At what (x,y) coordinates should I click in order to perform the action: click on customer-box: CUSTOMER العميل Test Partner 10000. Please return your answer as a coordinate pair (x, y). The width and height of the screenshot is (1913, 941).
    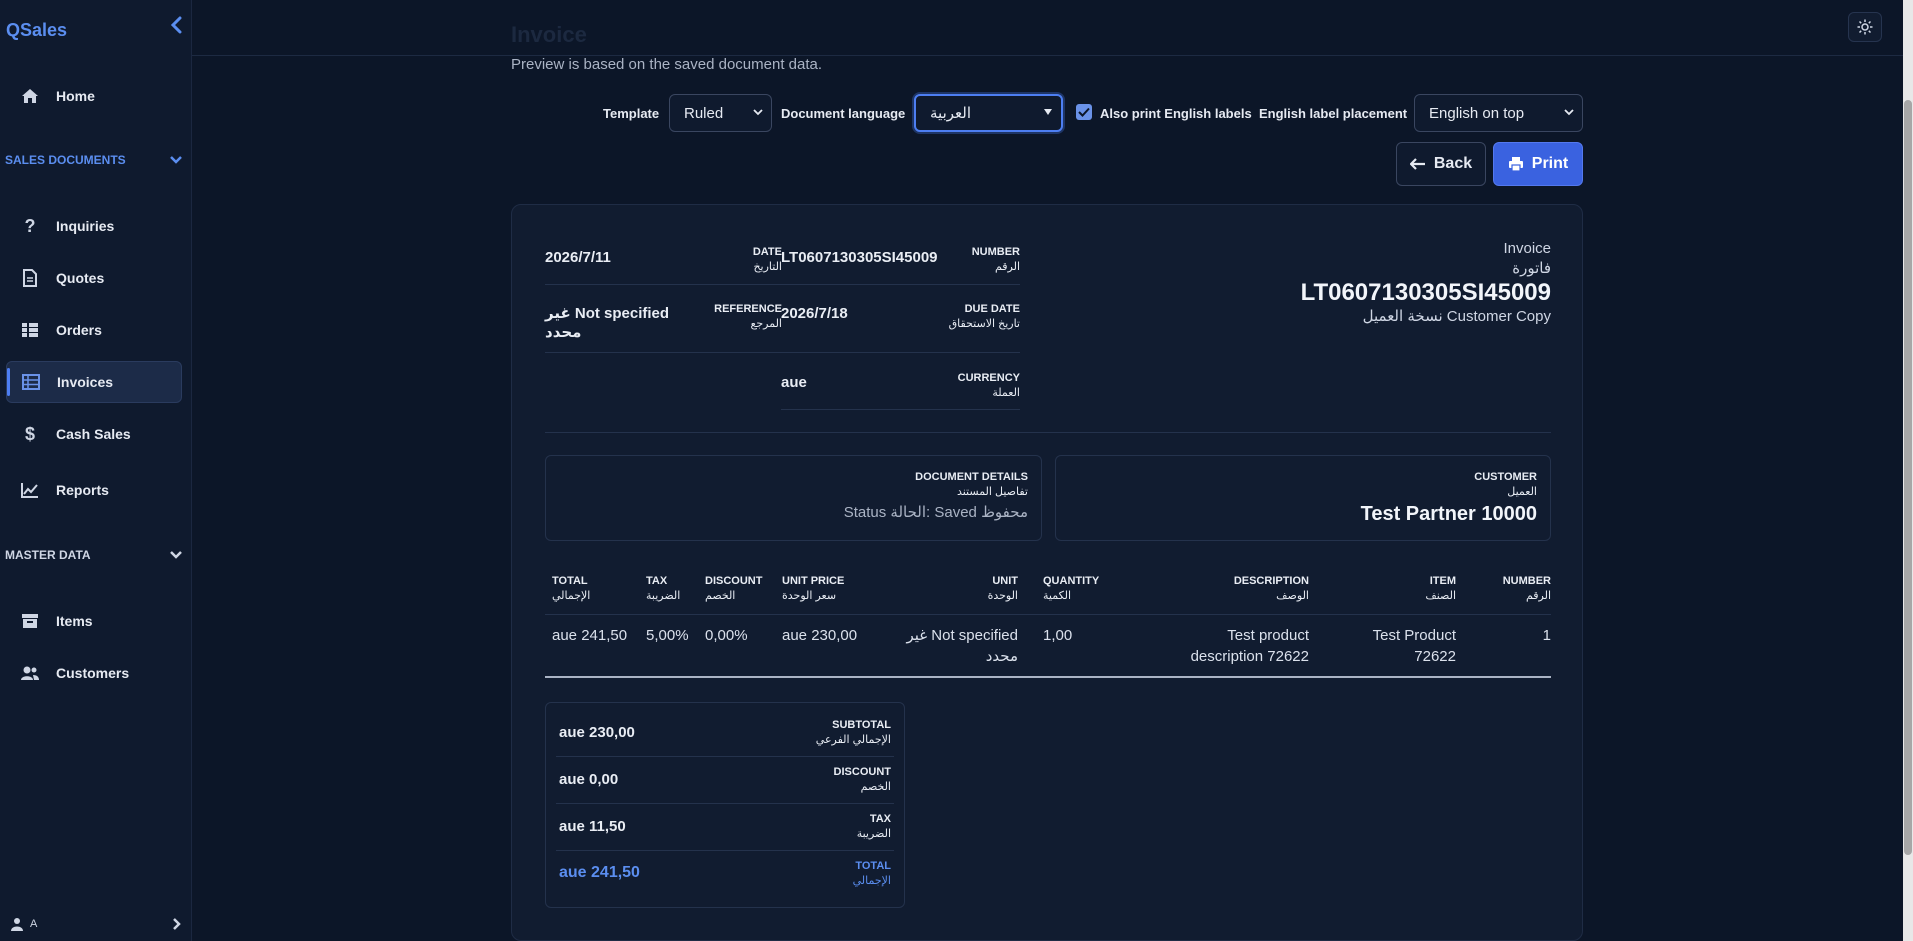
    Looking at the image, I should click on (1303, 498).